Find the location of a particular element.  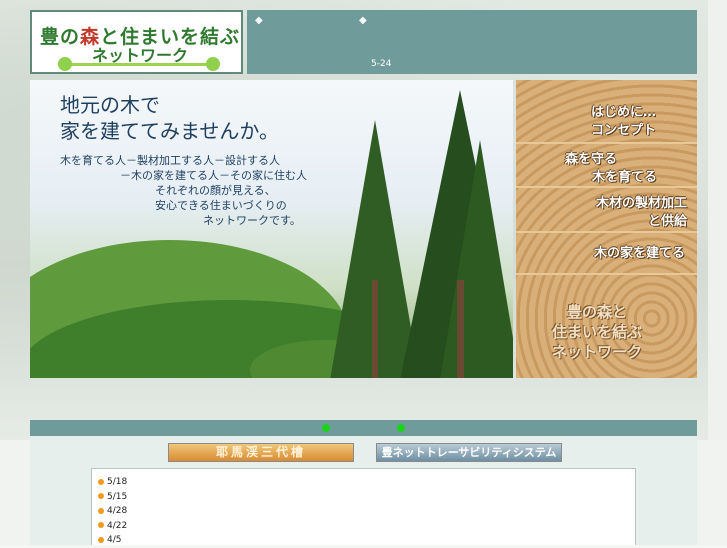

hero-title: 地元の木で 家を建ててみませんか。 is located at coordinates (169, 118).